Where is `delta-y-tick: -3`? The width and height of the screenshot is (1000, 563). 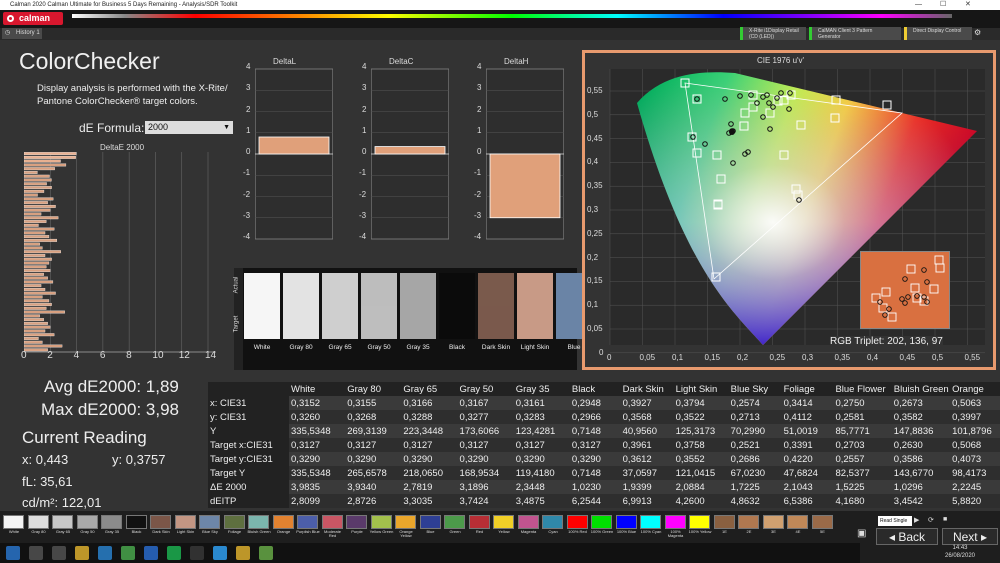
delta-y-tick: -3 is located at coordinates (247, 215).